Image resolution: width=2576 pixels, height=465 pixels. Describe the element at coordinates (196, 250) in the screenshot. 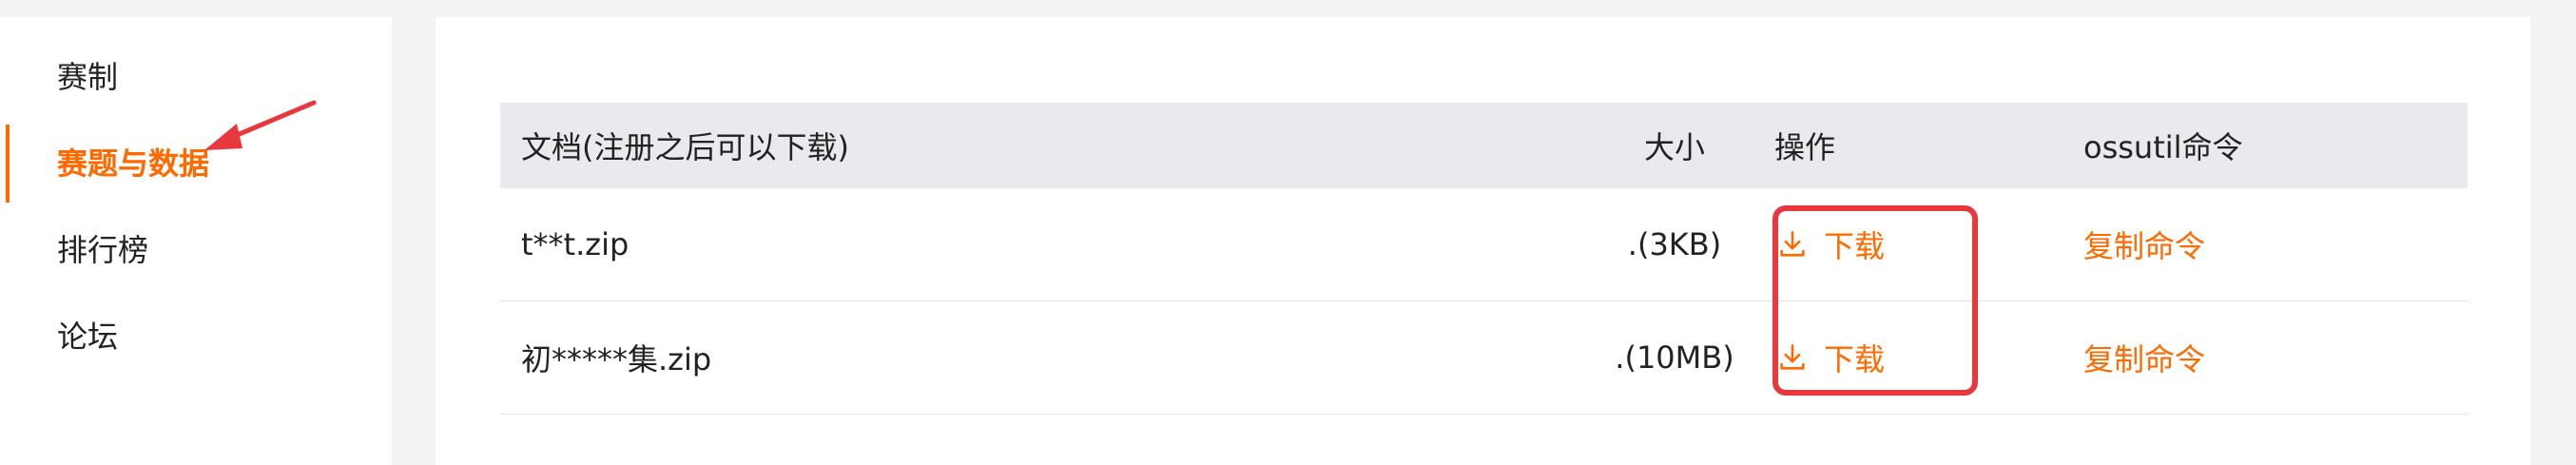

I see `sidebar-item-leaderboard: 排行榜` at that location.